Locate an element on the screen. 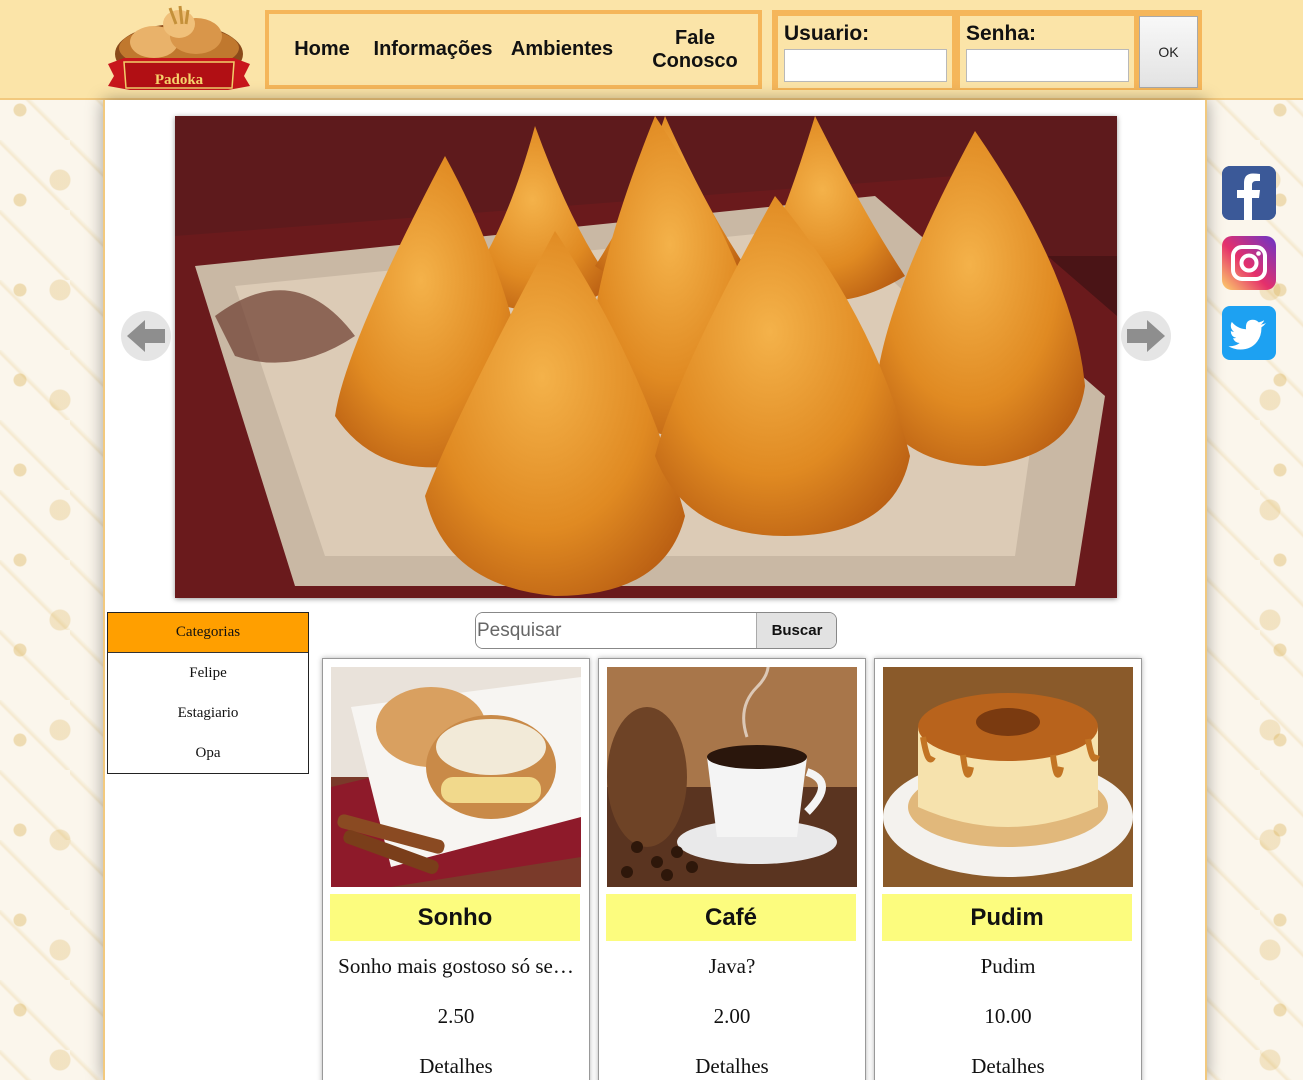 The image size is (1303, 1080). product-card-cafe: Café Java? 2.00 Detalhes is located at coordinates (732, 869).